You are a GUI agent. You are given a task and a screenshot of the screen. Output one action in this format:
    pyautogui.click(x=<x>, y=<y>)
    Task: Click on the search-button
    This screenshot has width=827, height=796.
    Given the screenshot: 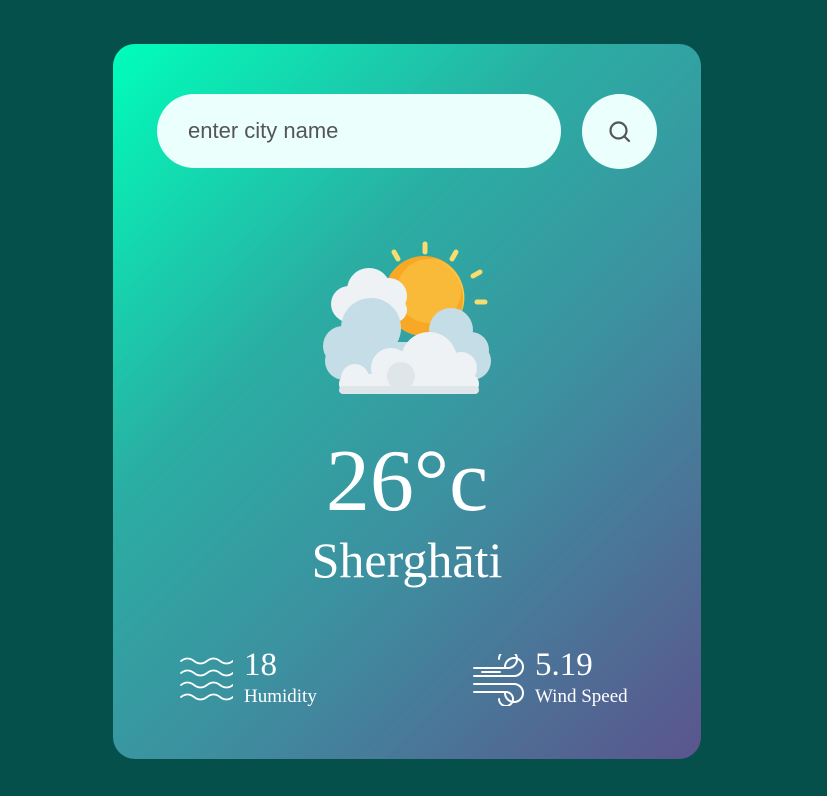 What is the action you would take?
    pyautogui.click(x=619, y=131)
    